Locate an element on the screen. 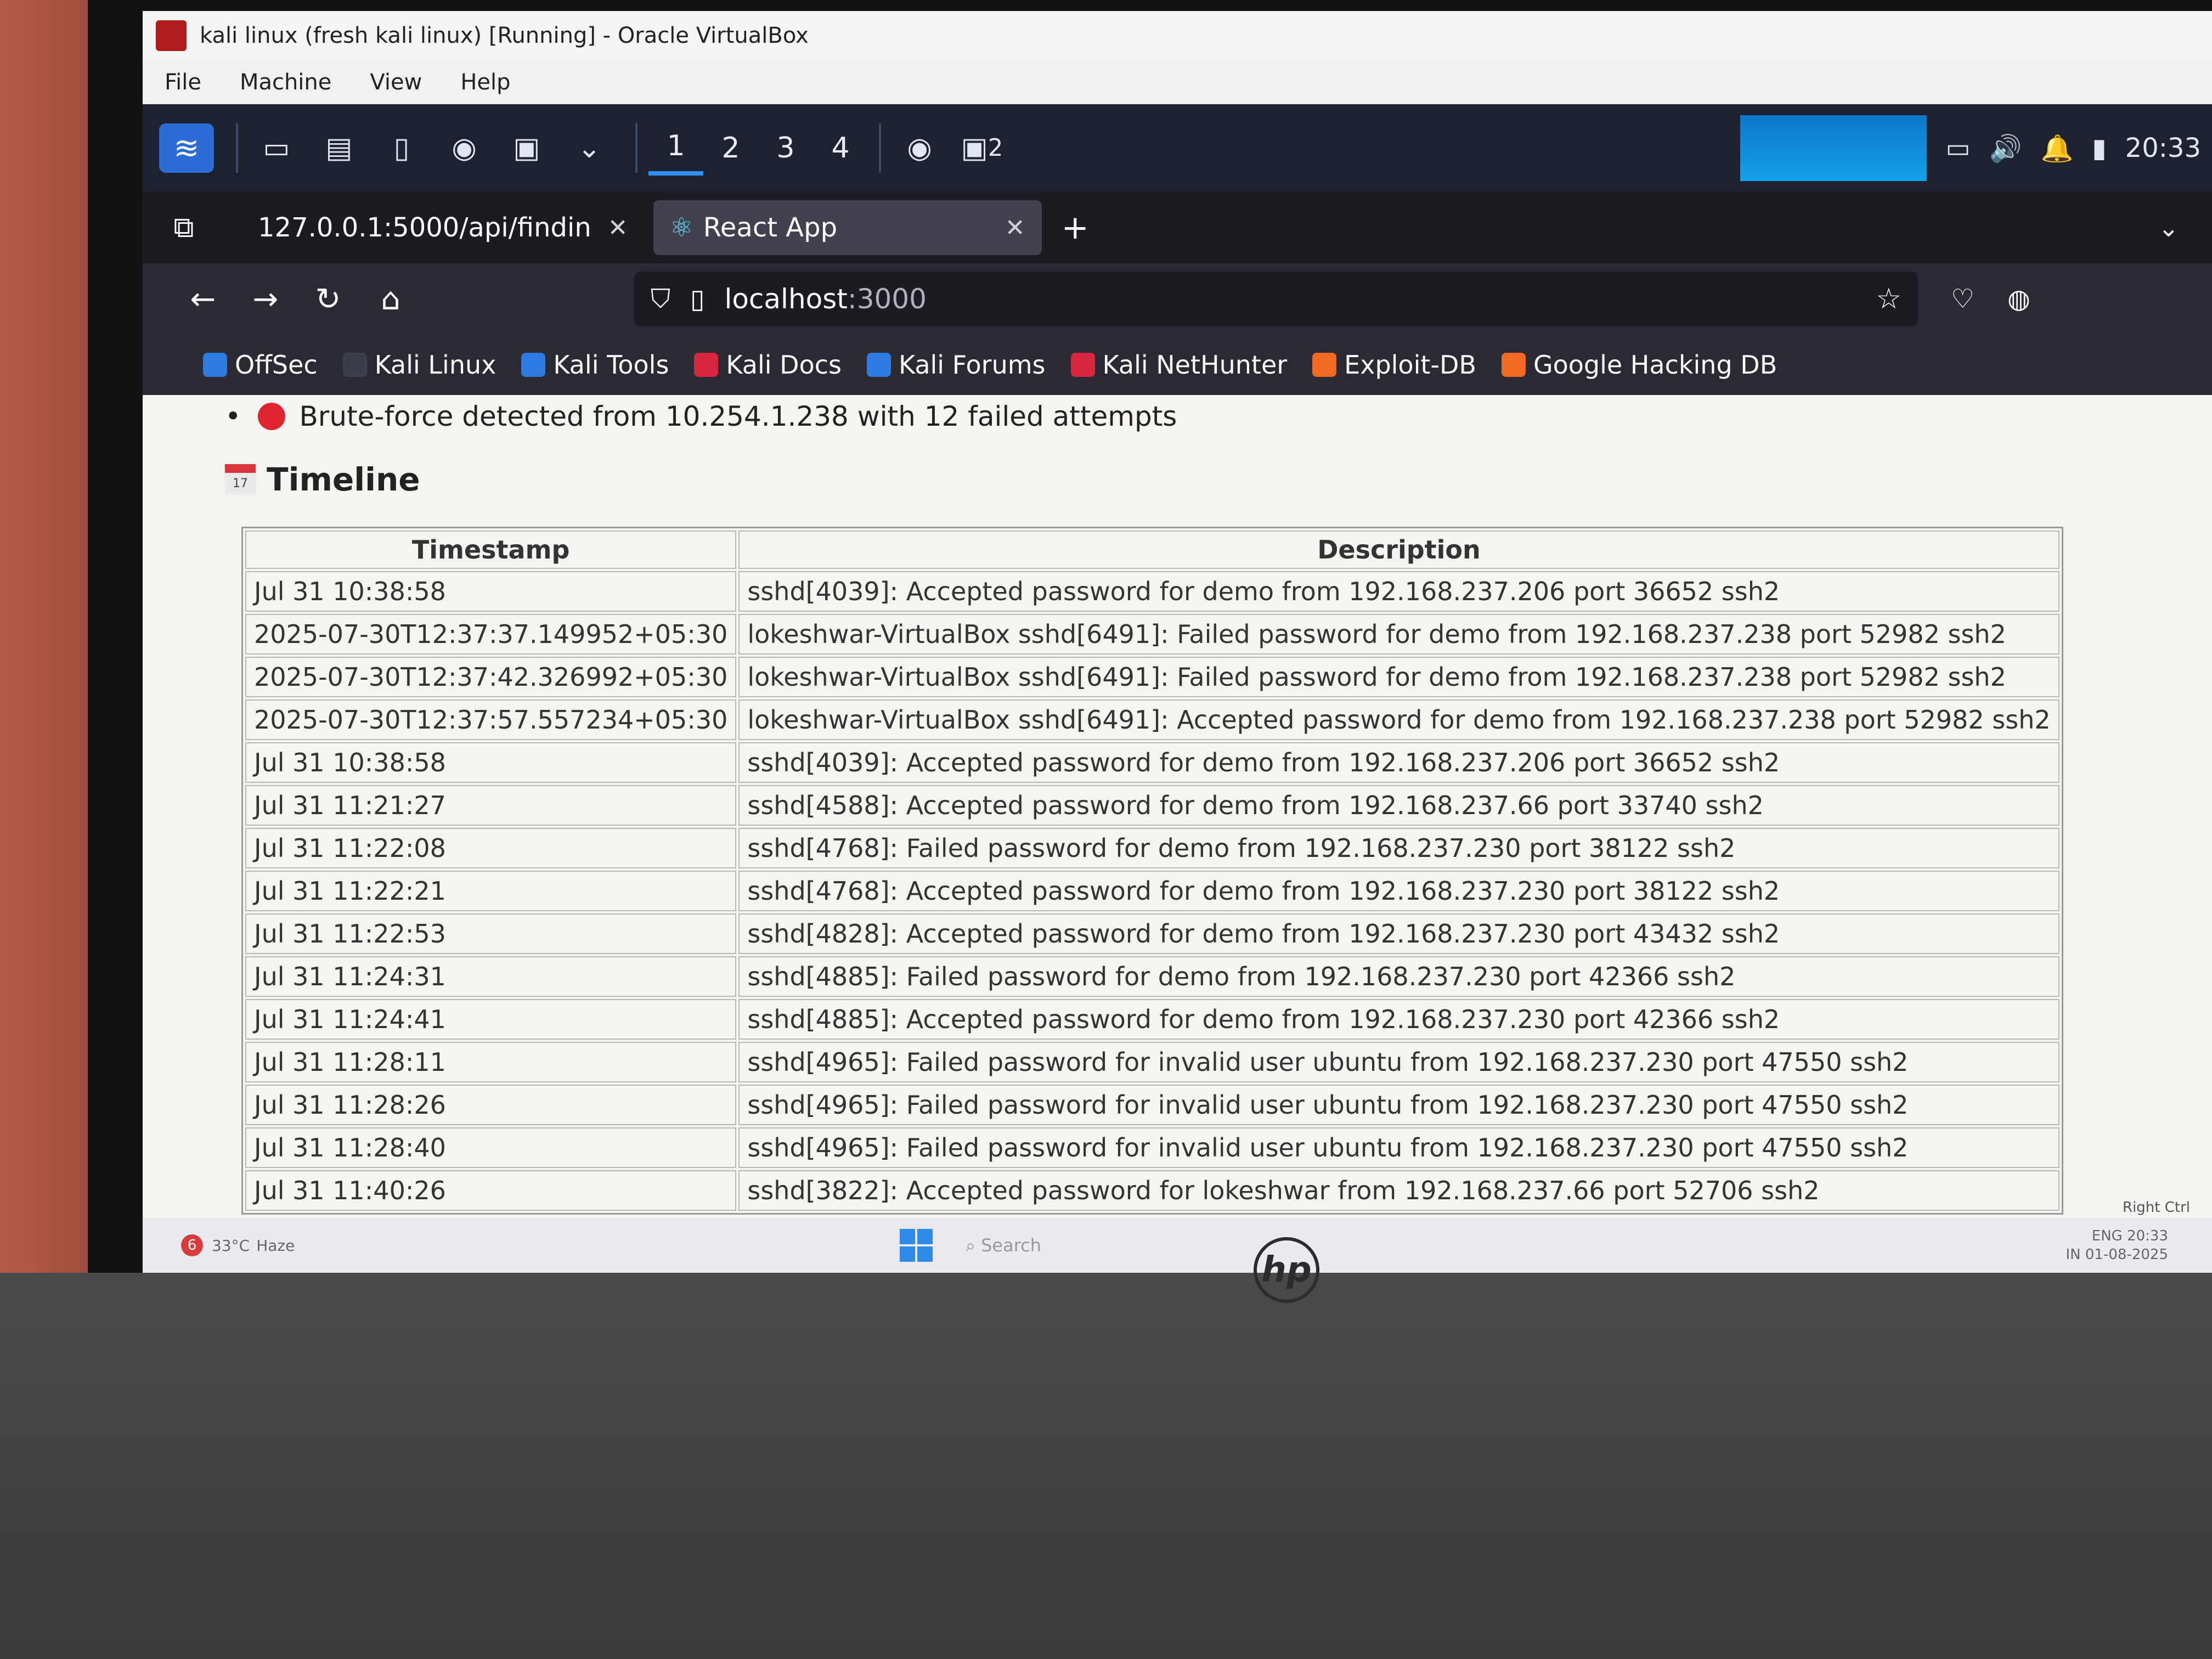 The height and width of the screenshot is (1659, 2212). battery-icon: ▮ is located at coordinates (2099, 148).